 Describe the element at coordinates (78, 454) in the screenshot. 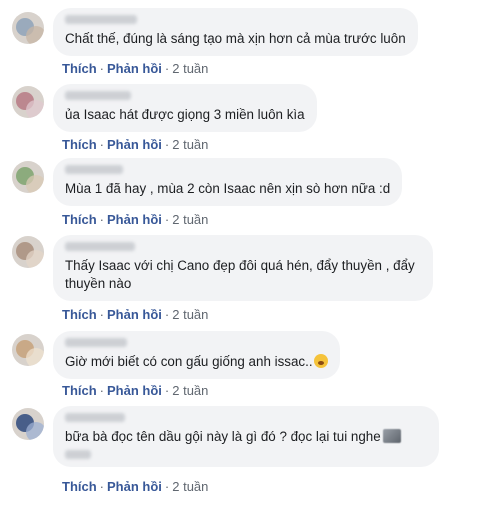

I see `redacted-text` at that location.